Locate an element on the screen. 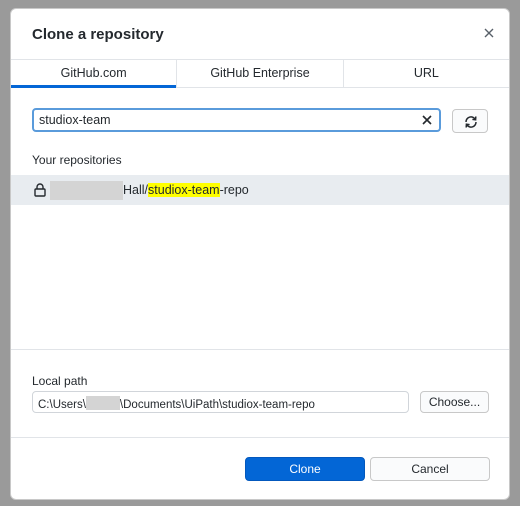 The image size is (520, 506). local-path-suffix: \Documents\UiPath\studiox-team-repo is located at coordinates (217, 405).